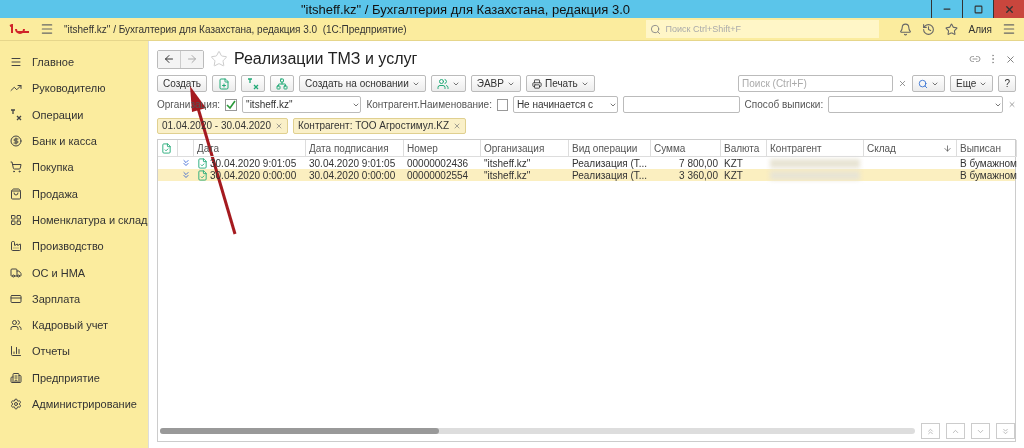 This screenshot has height=448, width=1024. I want to click on sidebar-item: Кадровый учет, so click(70, 325).